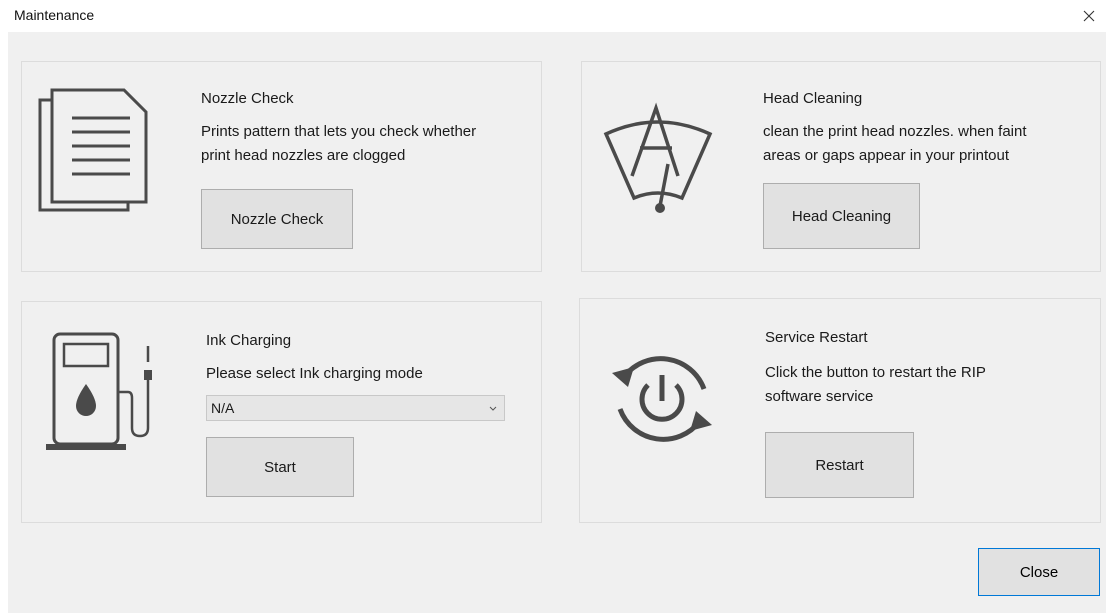 This screenshot has width=1106, height=613. Describe the element at coordinates (54, 15) in the screenshot. I see `window-title: Maintenance` at that location.